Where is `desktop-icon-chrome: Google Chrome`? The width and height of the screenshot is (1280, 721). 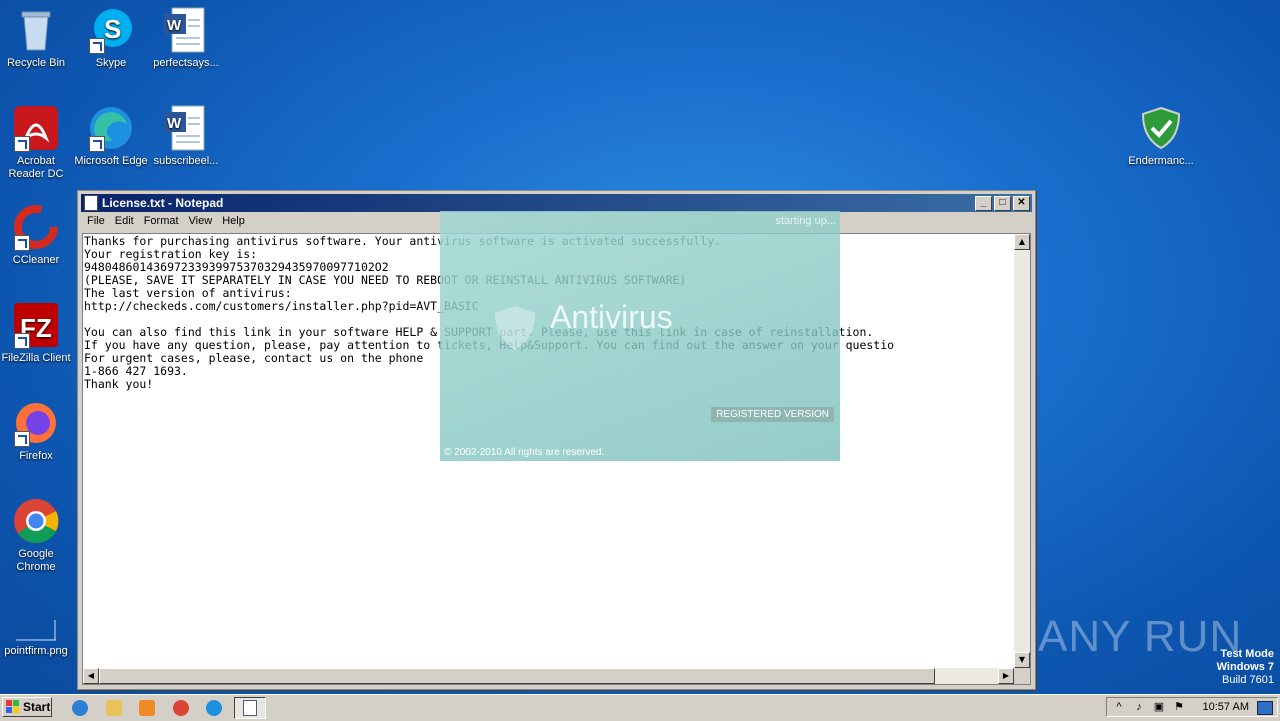
desktop-icon-chrome: Google Chrome is located at coordinates (37, 535).